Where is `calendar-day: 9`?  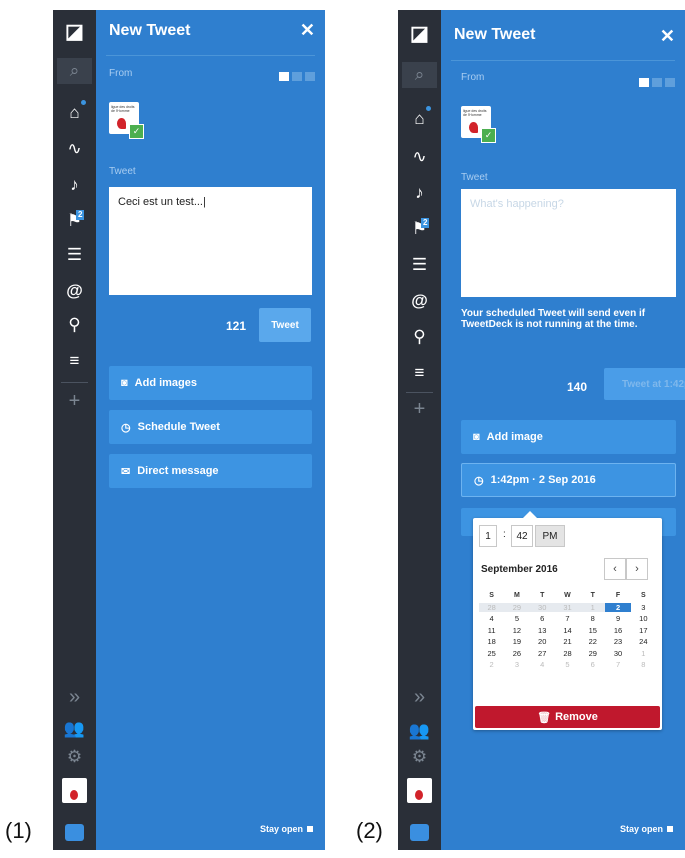 calendar-day: 9 is located at coordinates (617, 618).